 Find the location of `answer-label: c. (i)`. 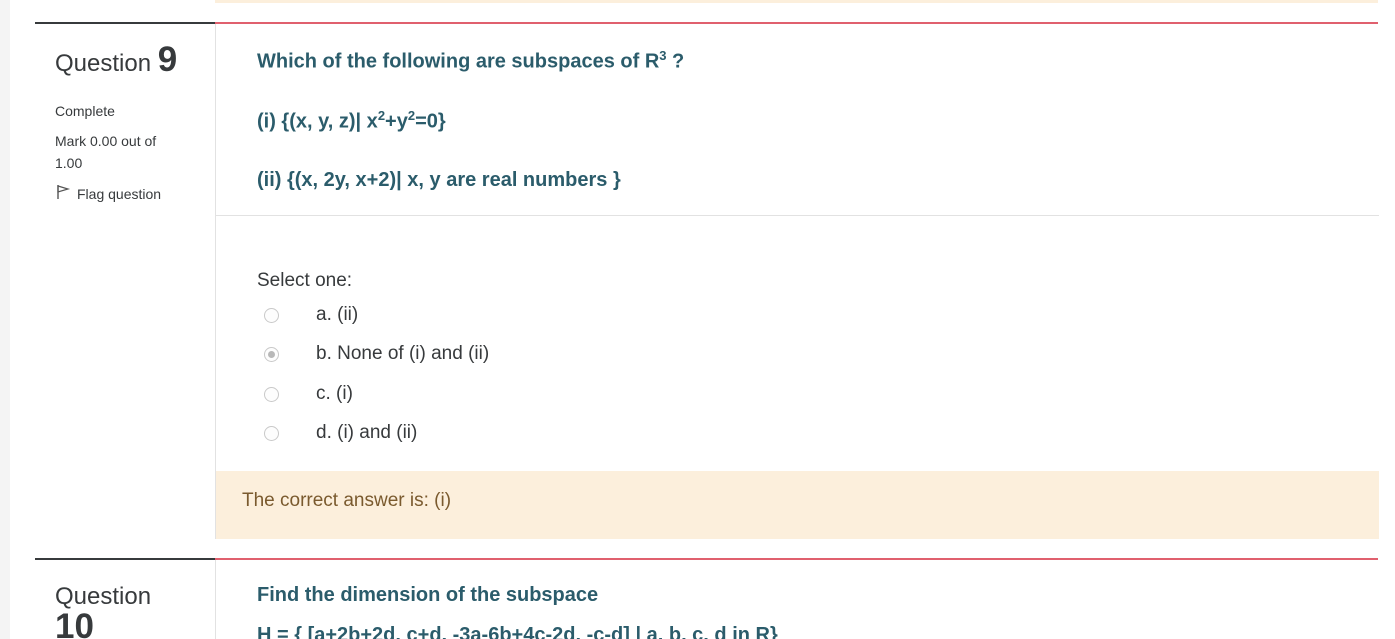

answer-label: c. (i) is located at coordinates (334, 393).